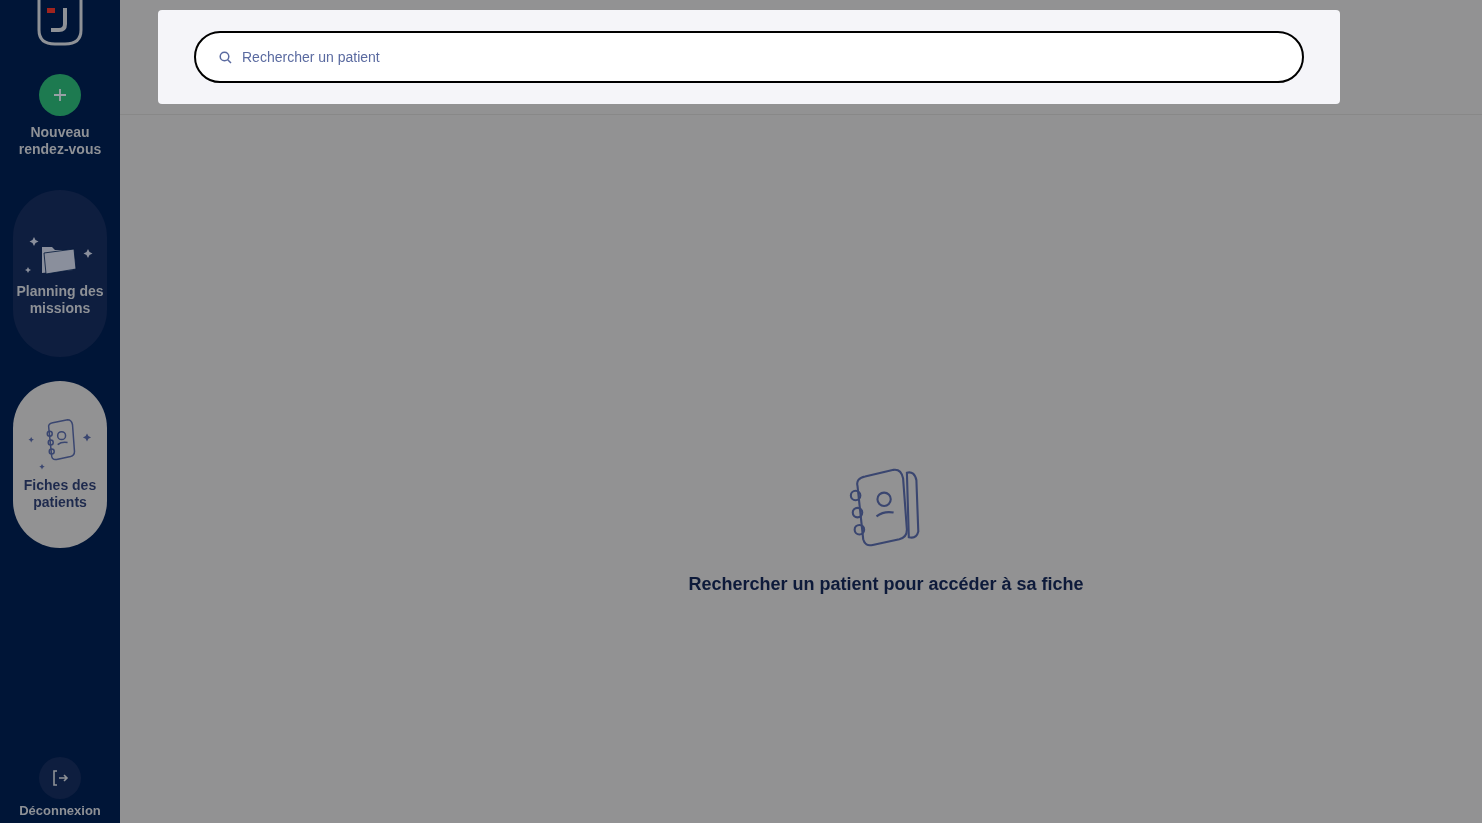 The image size is (1482, 823). What do you see at coordinates (886, 584) in the screenshot?
I see `empty-state-message: Rechercher un patient pour accéder à sa fiche` at bounding box center [886, 584].